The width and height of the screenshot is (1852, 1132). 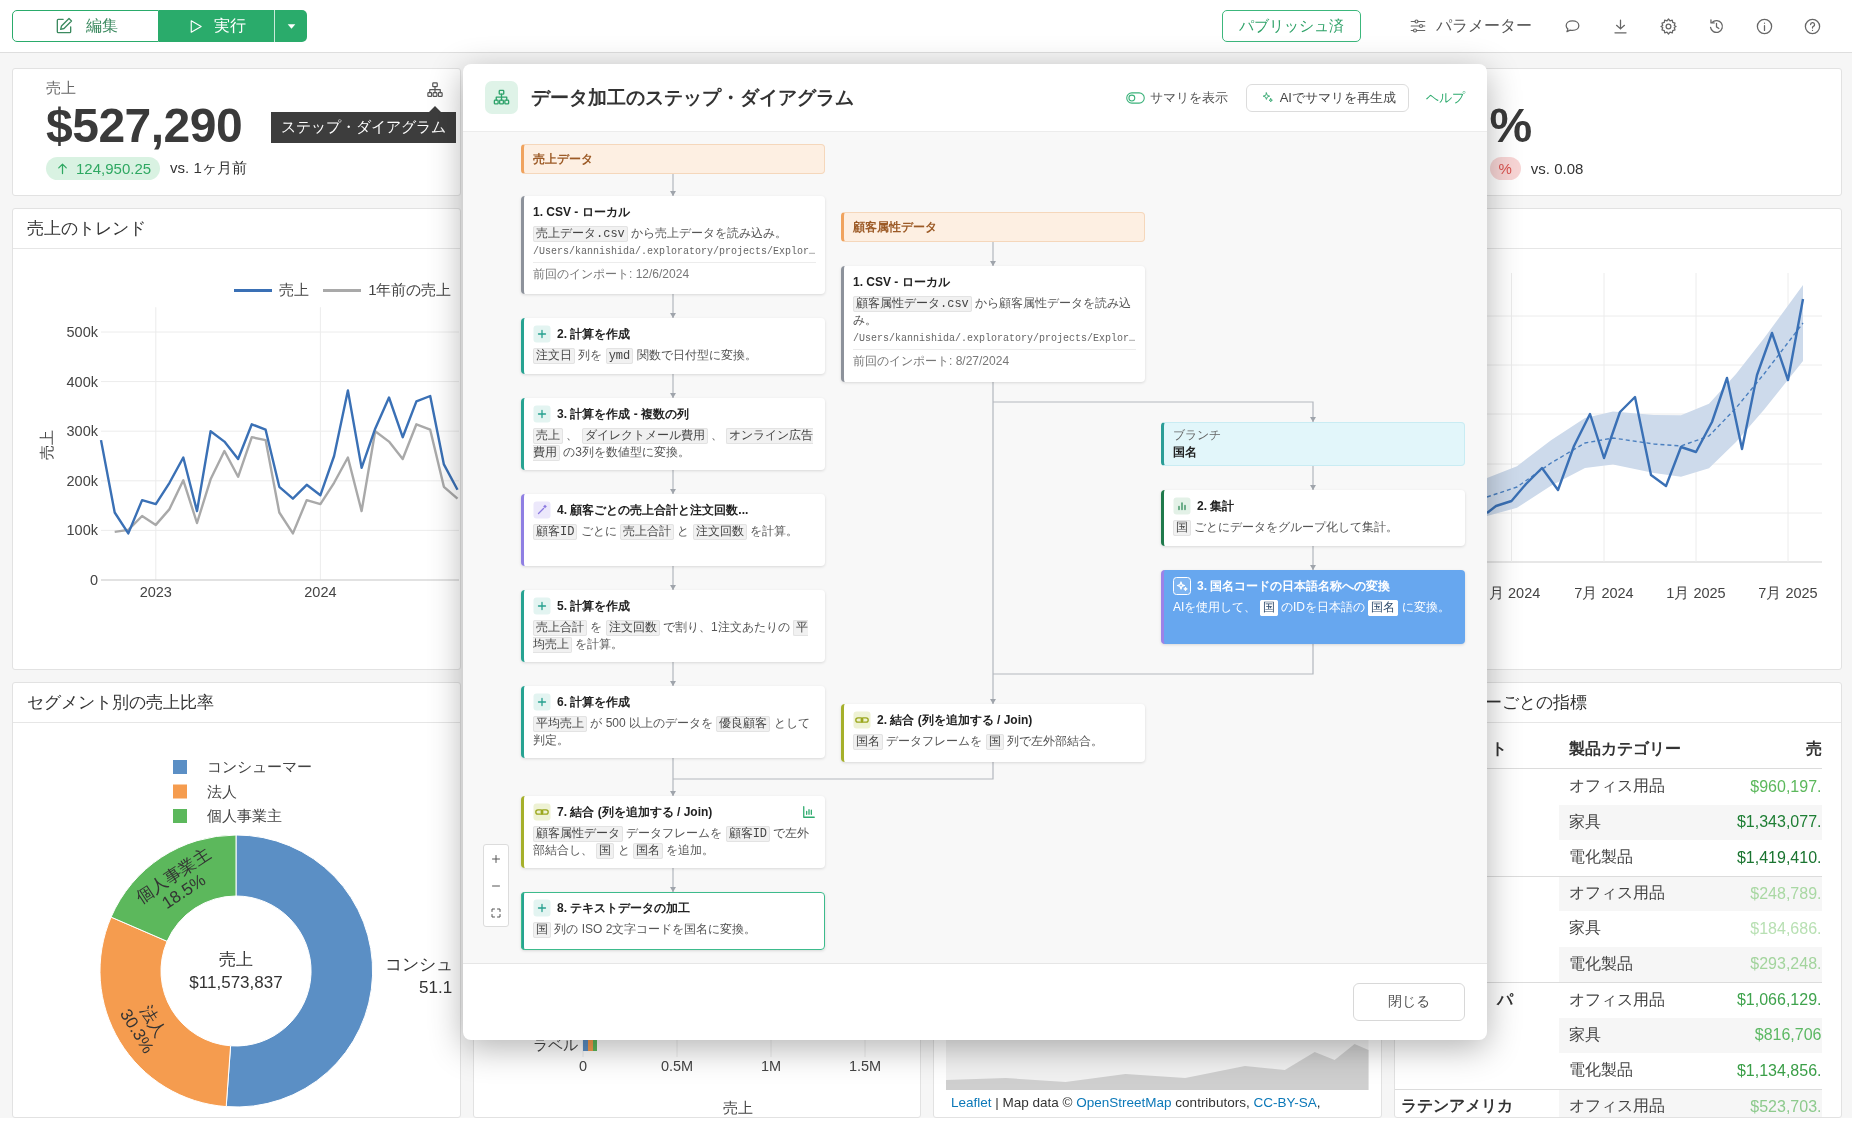 I want to click on step-title: 2. 計算を作成, so click(x=594, y=334).